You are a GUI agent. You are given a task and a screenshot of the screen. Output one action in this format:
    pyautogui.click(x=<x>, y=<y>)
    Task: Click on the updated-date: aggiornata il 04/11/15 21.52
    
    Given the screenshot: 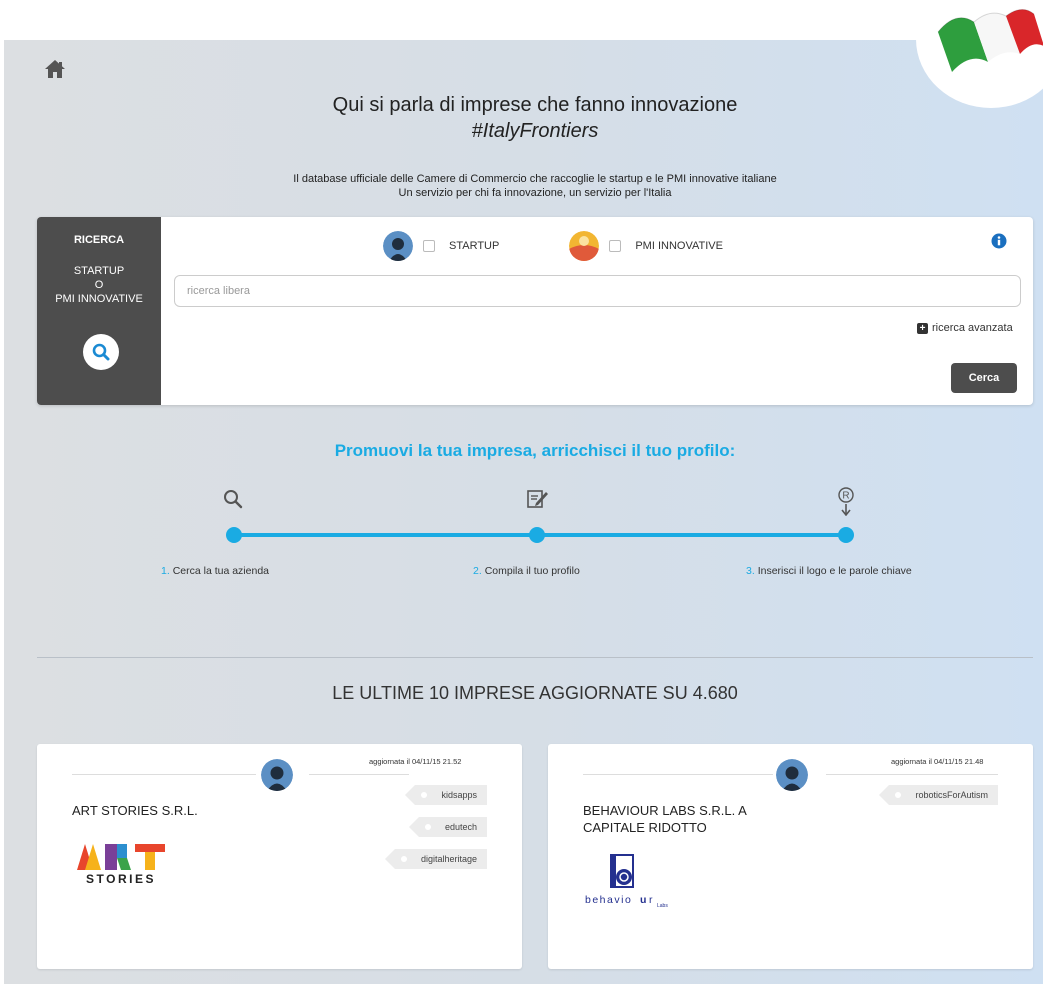 What is the action you would take?
    pyautogui.click(x=415, y=761)
    